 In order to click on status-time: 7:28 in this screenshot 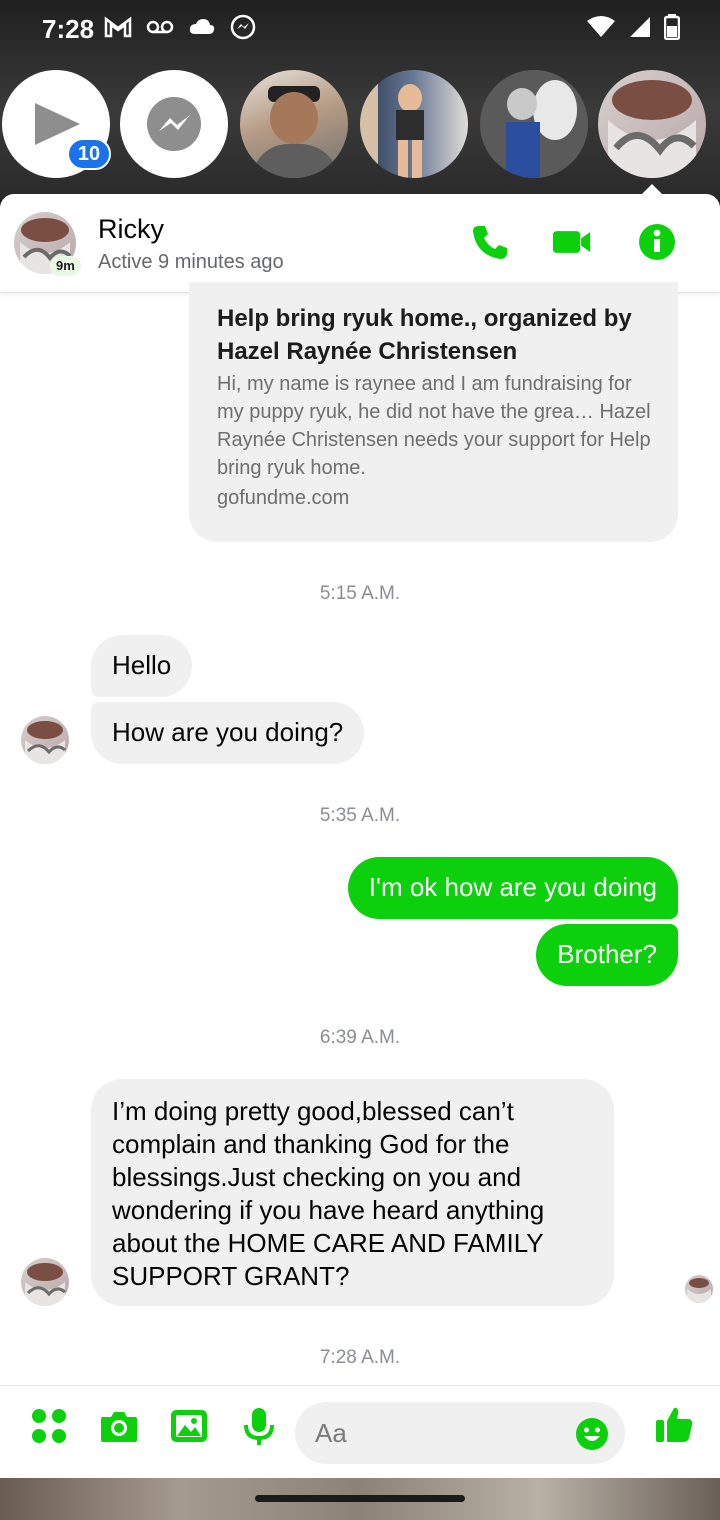, I will do `click(68, 29)`.